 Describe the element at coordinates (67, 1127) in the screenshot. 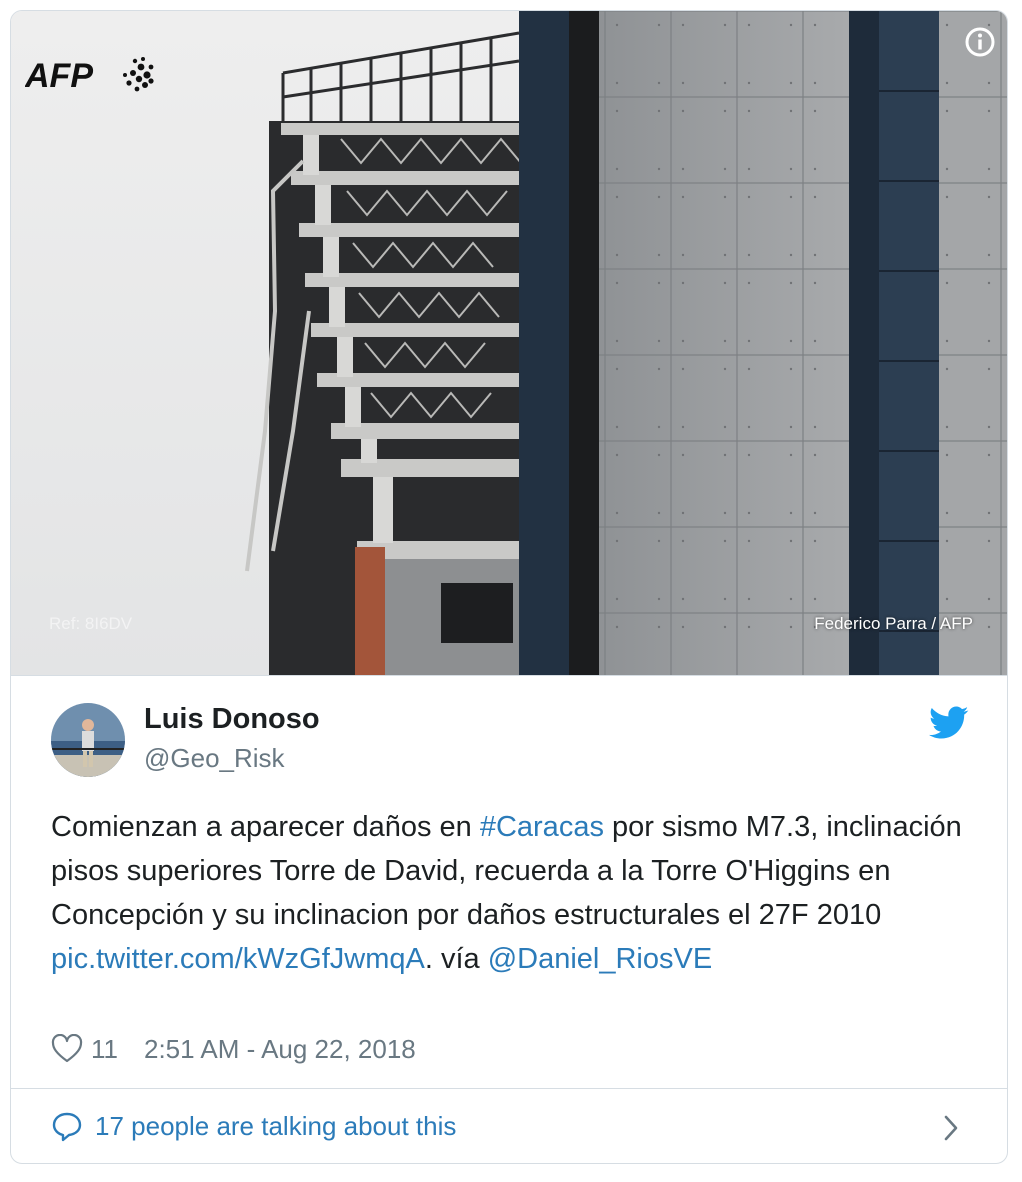

I see `speech-bubble-icon` at that location.